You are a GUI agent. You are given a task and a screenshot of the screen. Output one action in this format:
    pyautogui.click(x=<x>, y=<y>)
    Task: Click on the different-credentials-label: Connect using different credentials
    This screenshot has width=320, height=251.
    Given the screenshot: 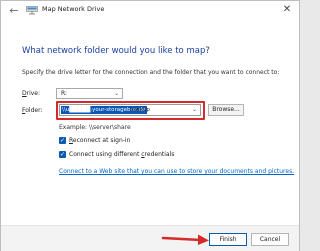 What is the action you would take?
    pyautogui.click(x=121, y=154)
    